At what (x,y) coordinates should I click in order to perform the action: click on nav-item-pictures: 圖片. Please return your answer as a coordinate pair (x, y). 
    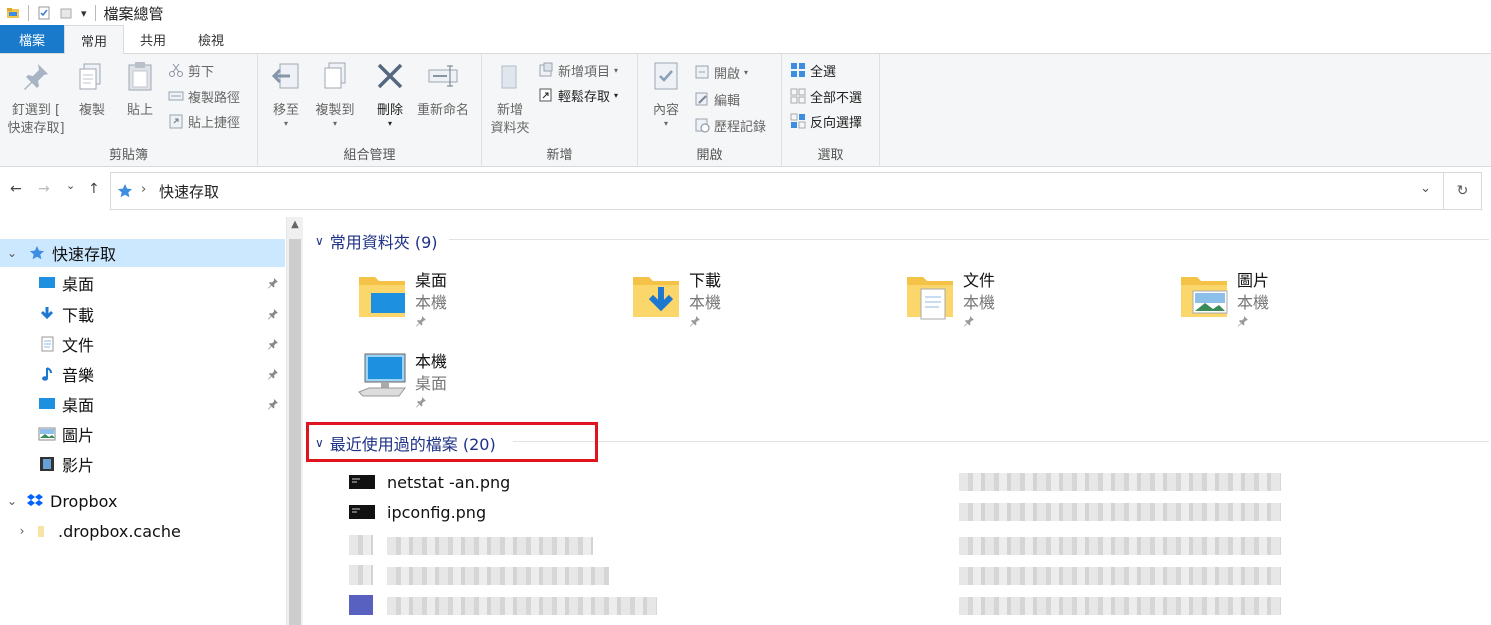
    Looking at the image, I should click on (142, 434).